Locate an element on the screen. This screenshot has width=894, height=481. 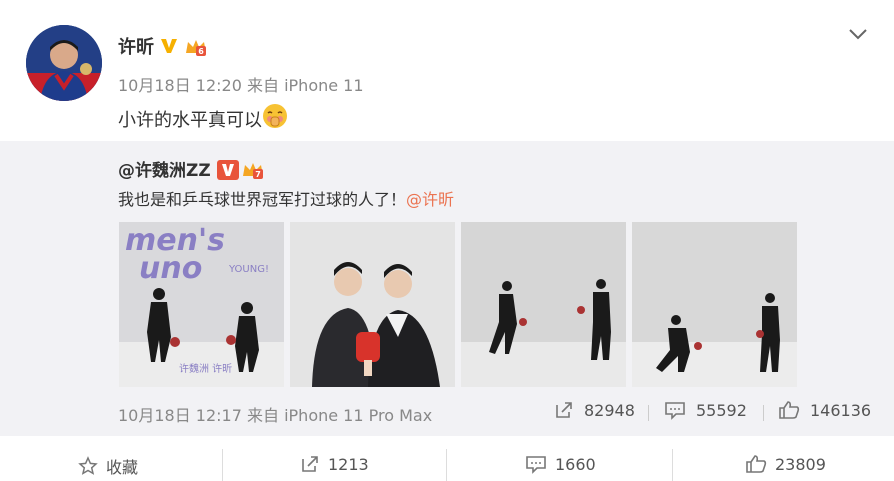
mention-link: @许昕 is located at coordinates (430, 199).